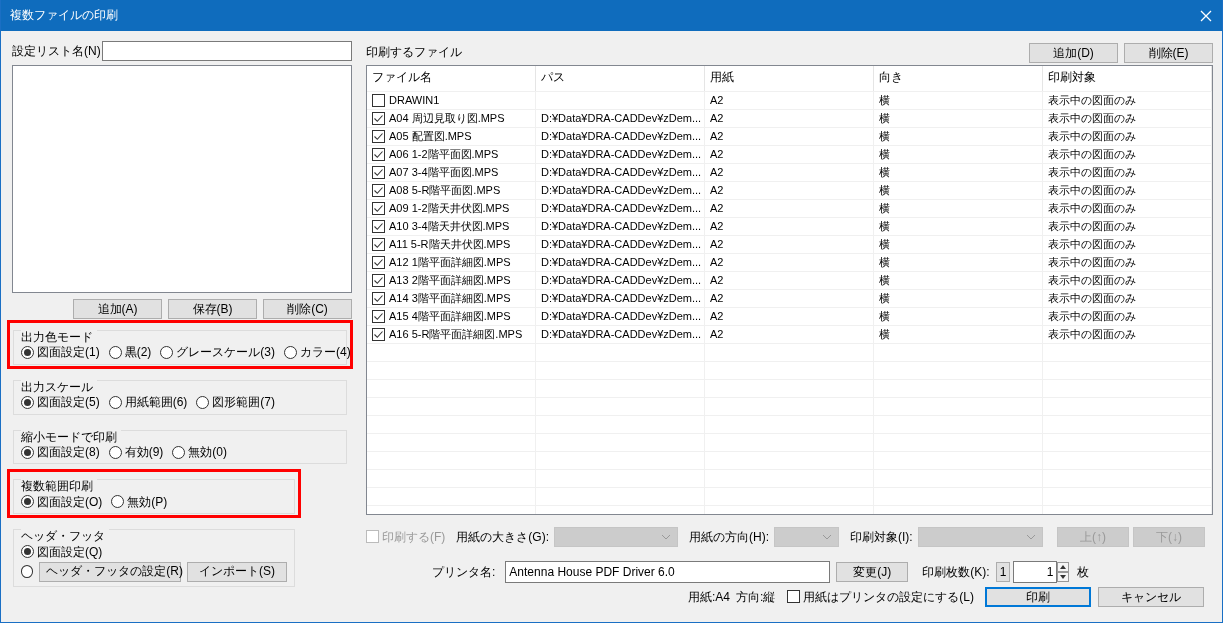 The width and height of the screenshot is (1223, 623). What do you see at coordinates (325, 352) in the screenshot?
I see `radio-label: カラー(4)` at bounding box center [325, 352].